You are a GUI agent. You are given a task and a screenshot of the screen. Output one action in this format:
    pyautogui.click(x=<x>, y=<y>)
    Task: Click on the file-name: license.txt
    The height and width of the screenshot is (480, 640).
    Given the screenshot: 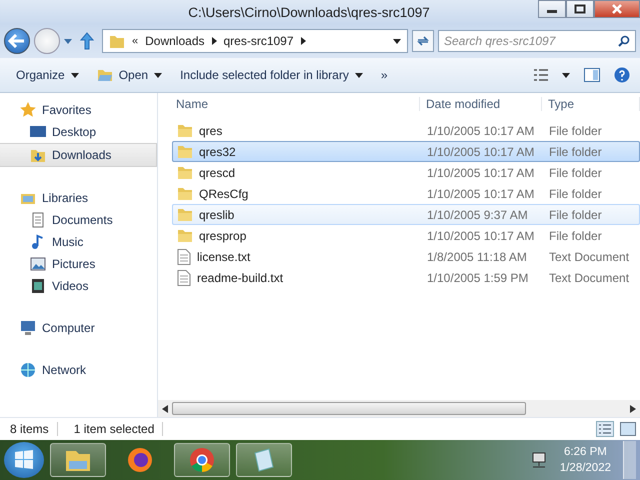 What is the action you would take?
    pyautogui.click(x=223, y=257)
    